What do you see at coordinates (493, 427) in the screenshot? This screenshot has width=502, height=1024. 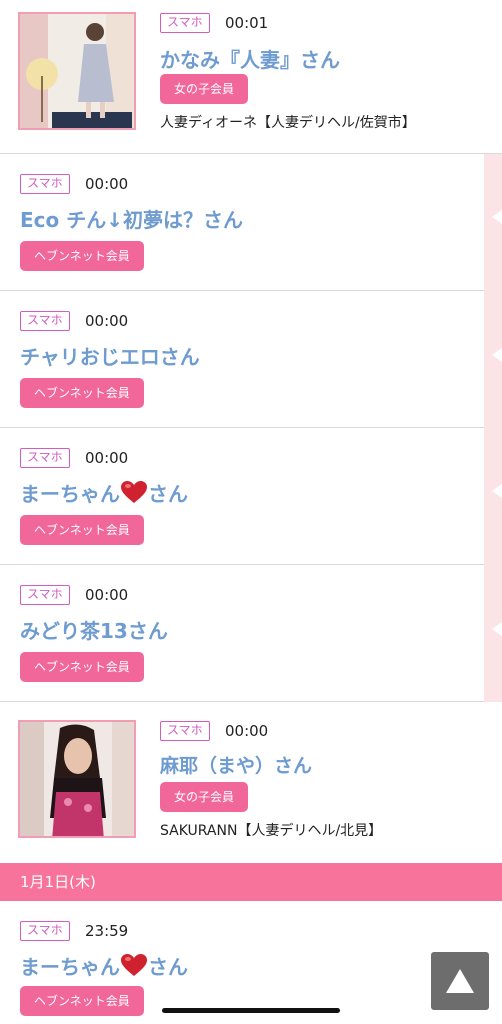 I see `side-strip` at bounding box center [493, 427].